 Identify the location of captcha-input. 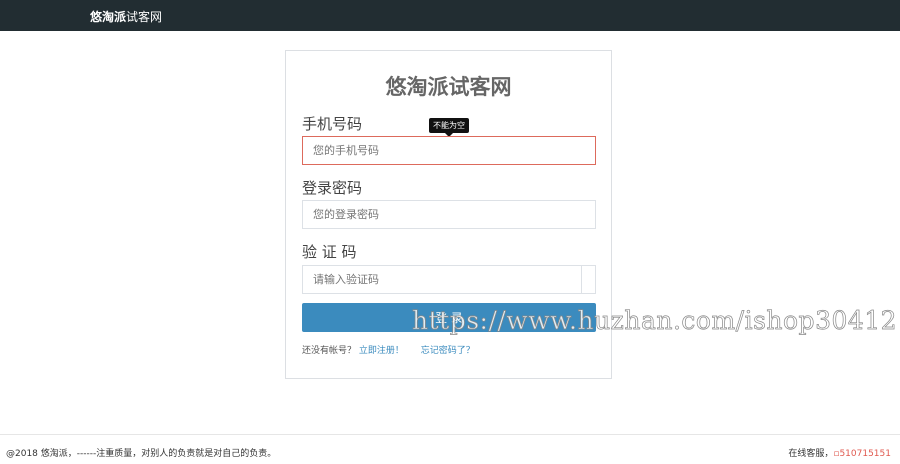
(442, 279).